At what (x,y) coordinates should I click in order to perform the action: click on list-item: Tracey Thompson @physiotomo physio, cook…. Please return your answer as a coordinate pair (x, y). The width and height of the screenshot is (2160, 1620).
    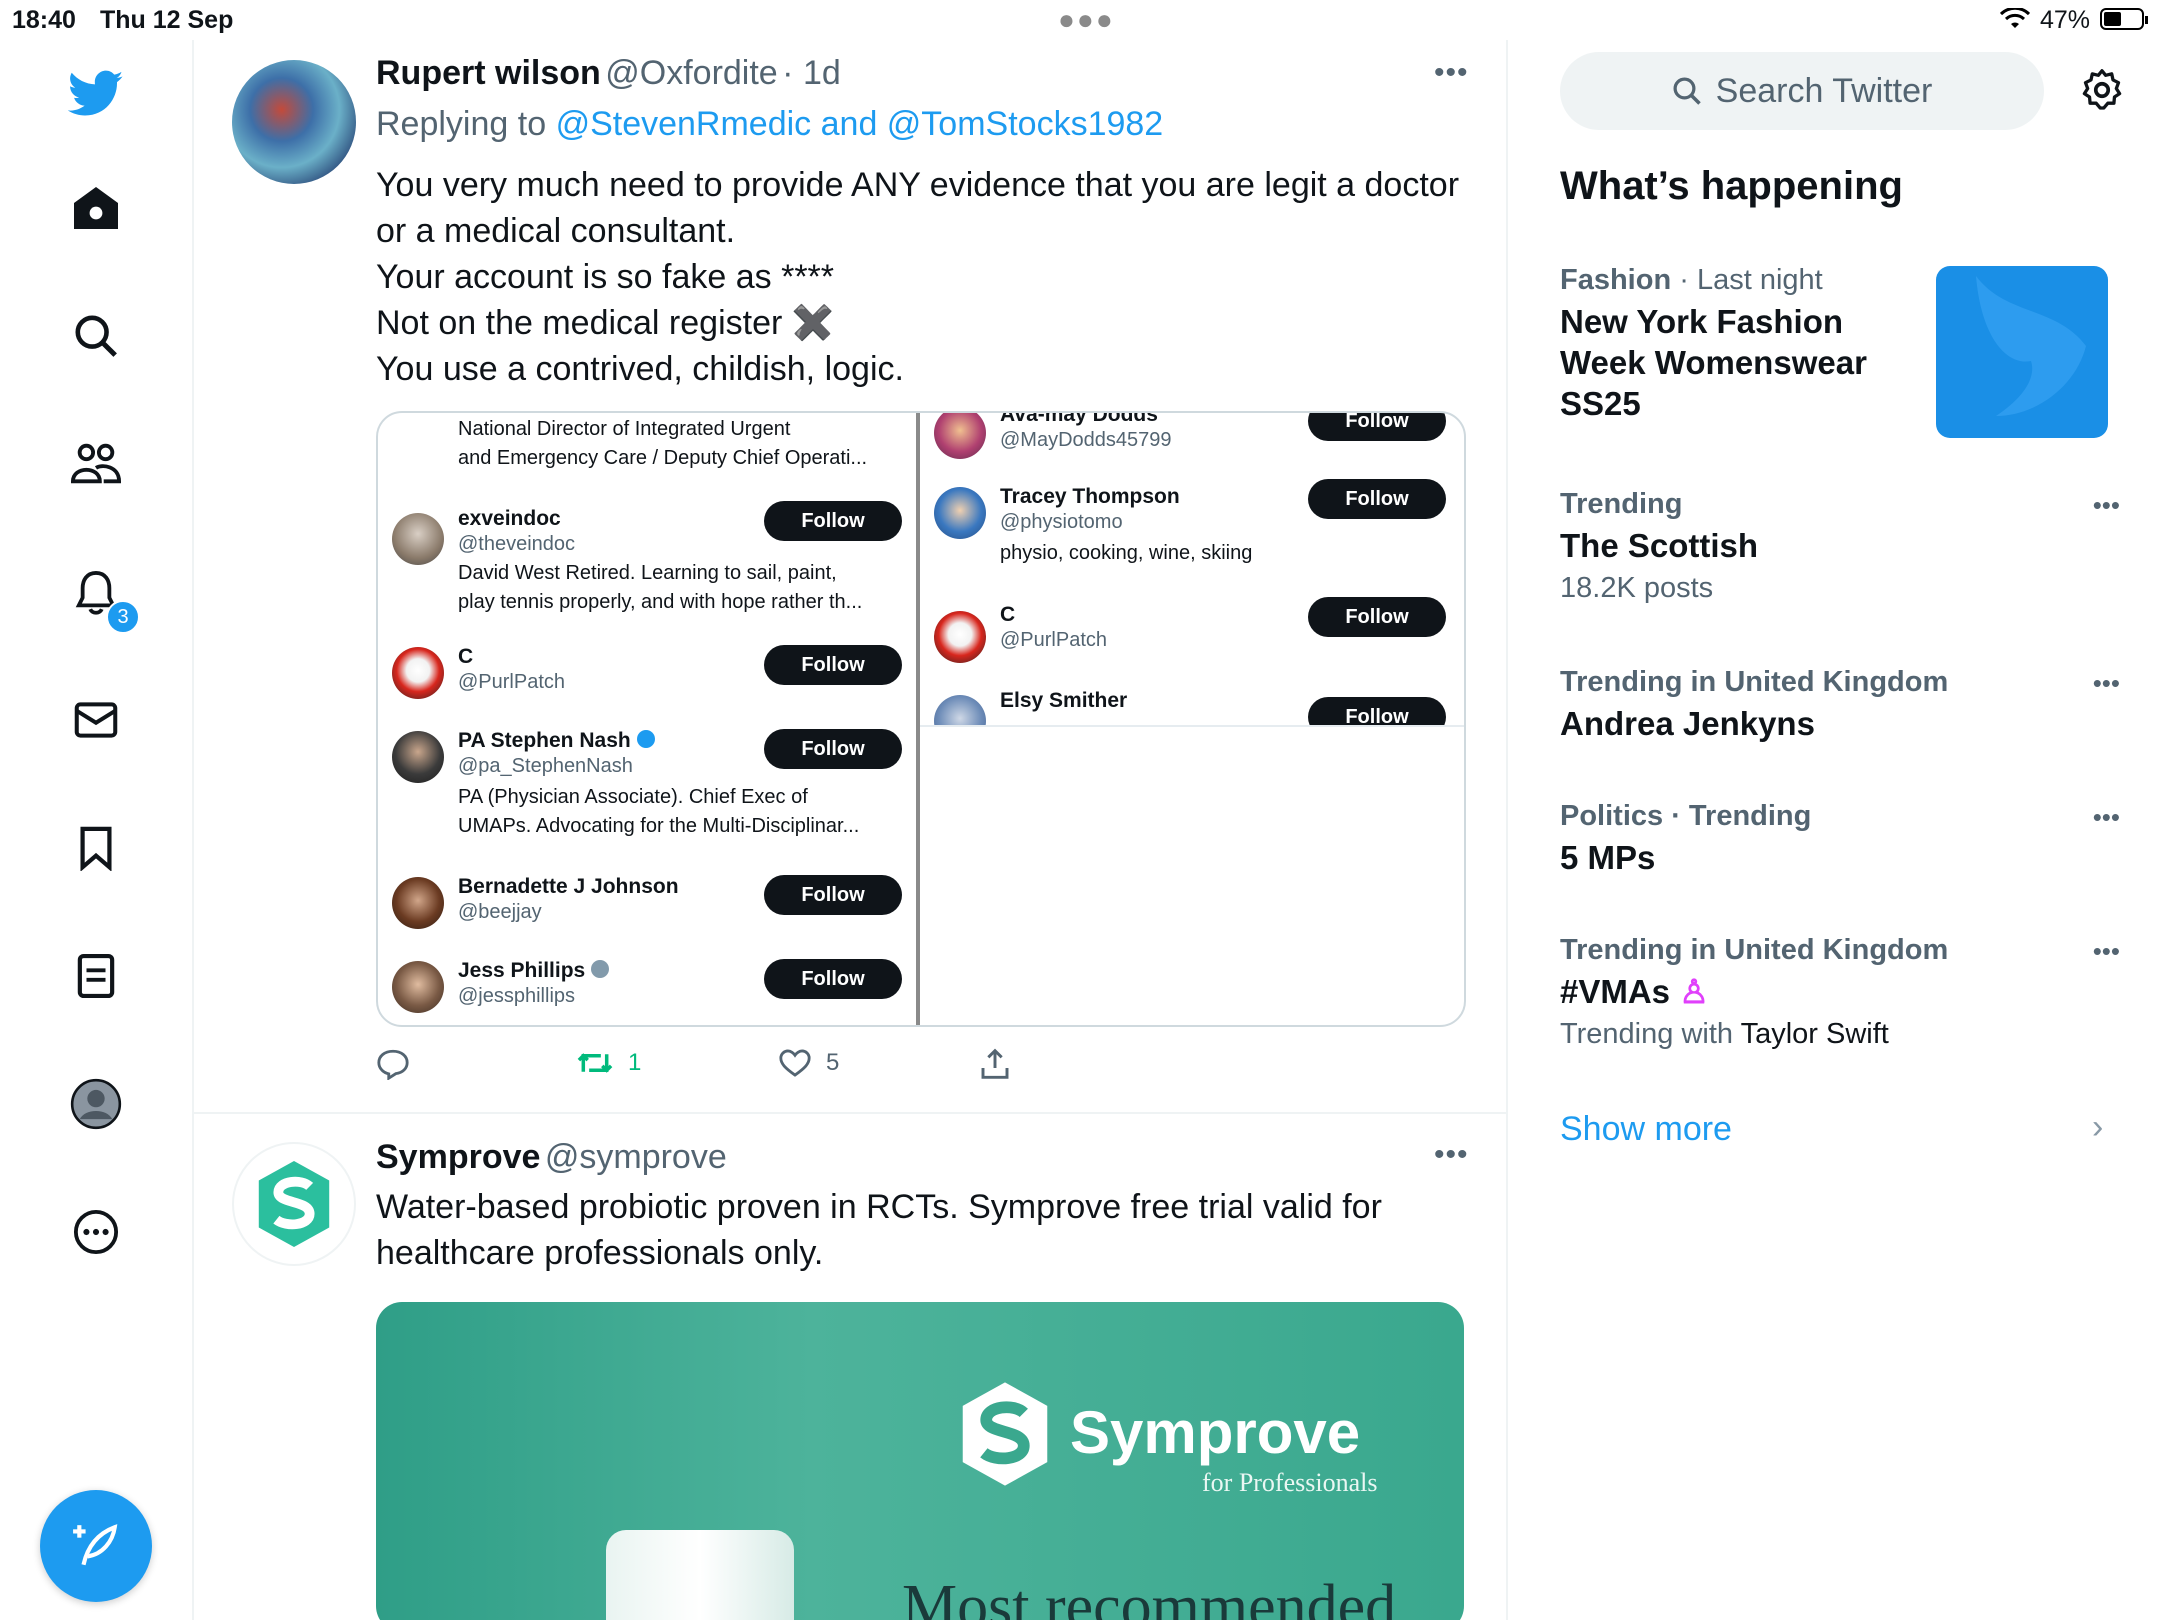
    Looking at the image, I should click on (1192, 532).